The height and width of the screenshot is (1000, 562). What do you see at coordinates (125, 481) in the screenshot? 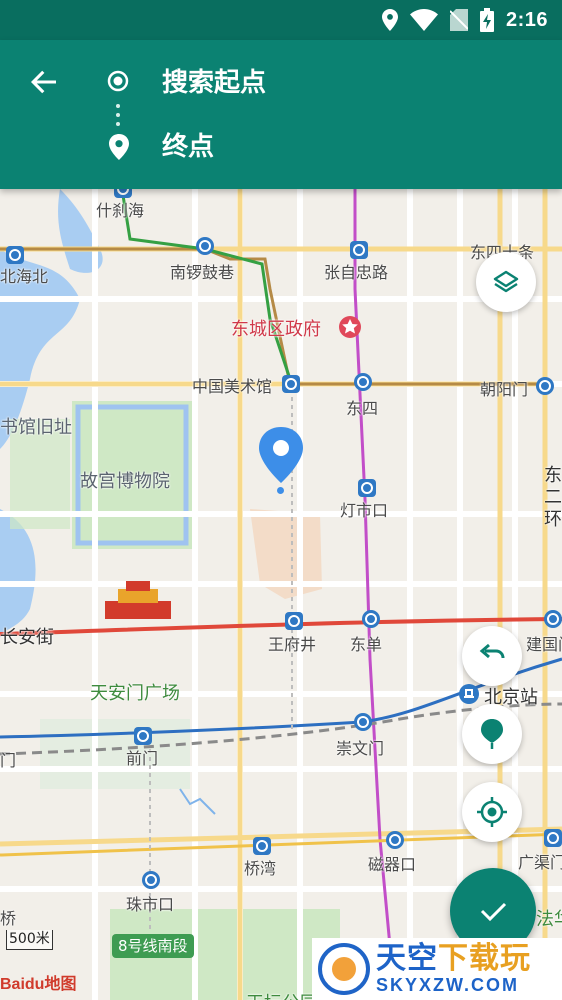
I see `map-label: 故宫博物院` at bounding box center [125, 481].